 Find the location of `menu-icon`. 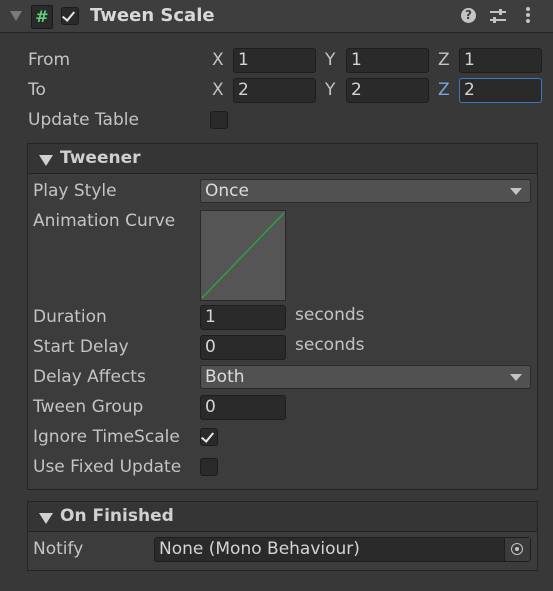

menu-icon is located at coordinates (528, 16).